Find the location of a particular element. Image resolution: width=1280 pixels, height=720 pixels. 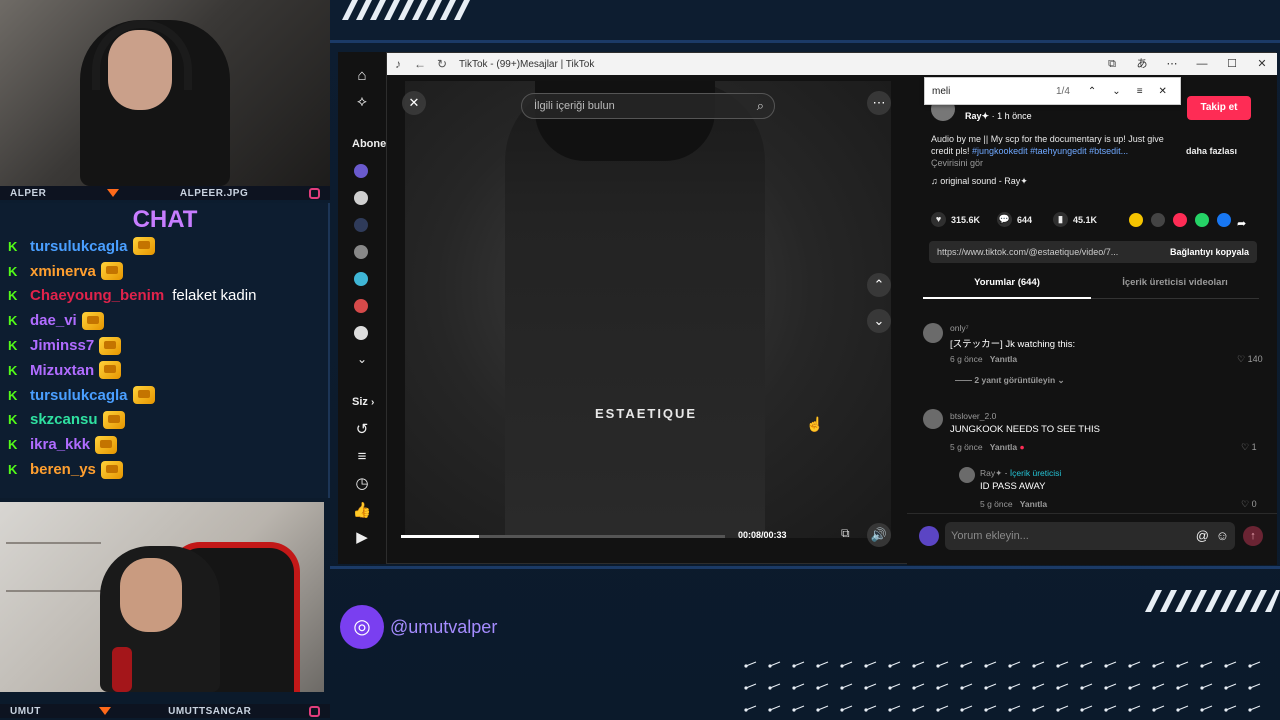

related-search-input: İlgili içeriği bulun ⌕ is located at coordinates (648, 106).